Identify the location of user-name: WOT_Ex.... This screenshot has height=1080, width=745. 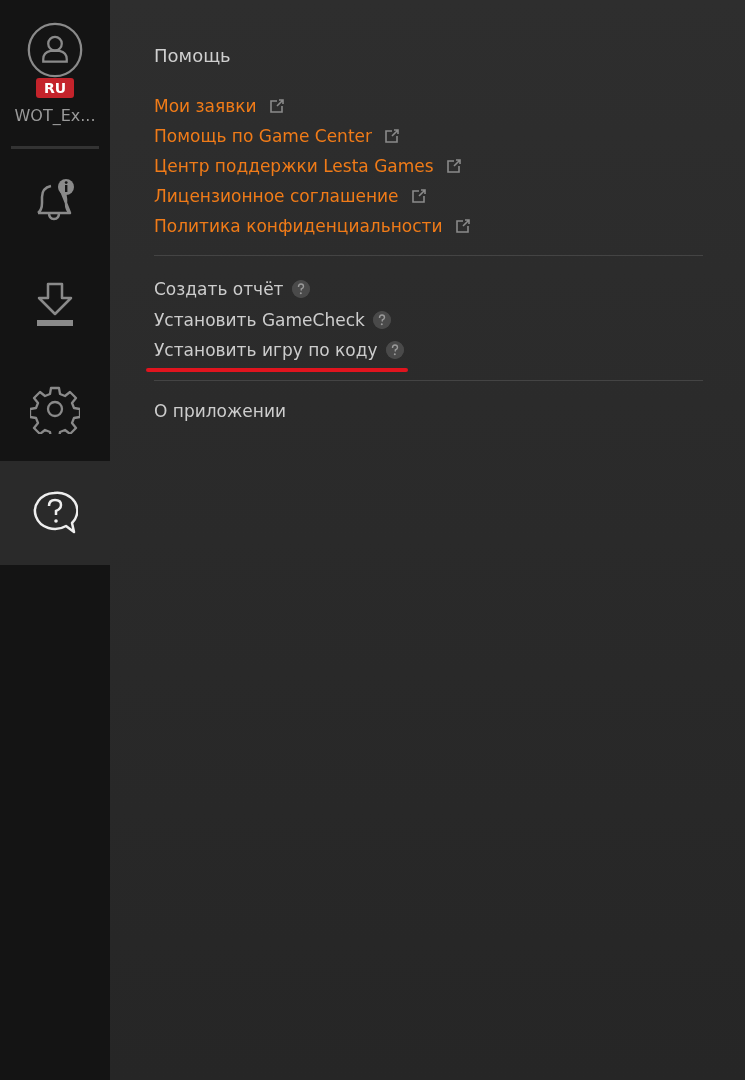
(55, 116).